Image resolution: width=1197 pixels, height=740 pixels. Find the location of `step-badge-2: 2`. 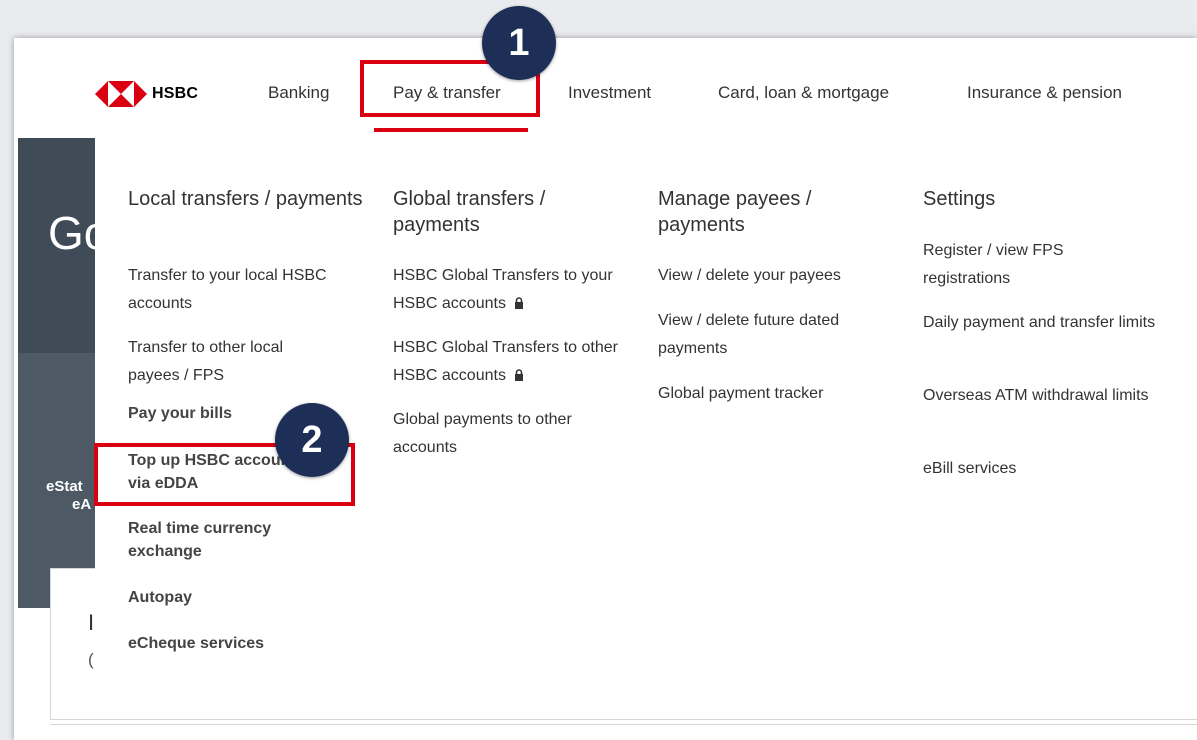

step-badge-2: 2 is located at coordinates (312, 440).